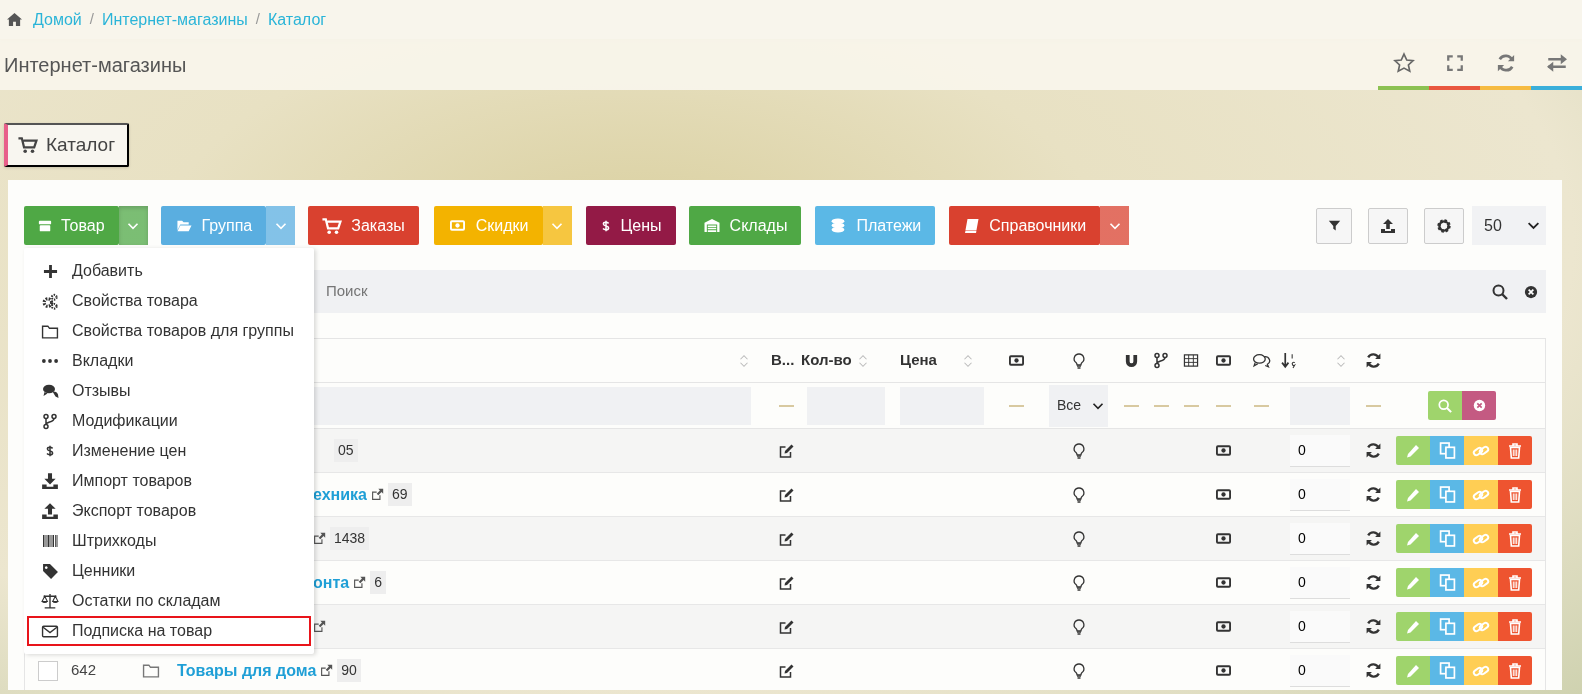 Image resolution: width=1582 pixels, height=694 pixels. I want to click on section-tab: Каталог, so click(67, 145).